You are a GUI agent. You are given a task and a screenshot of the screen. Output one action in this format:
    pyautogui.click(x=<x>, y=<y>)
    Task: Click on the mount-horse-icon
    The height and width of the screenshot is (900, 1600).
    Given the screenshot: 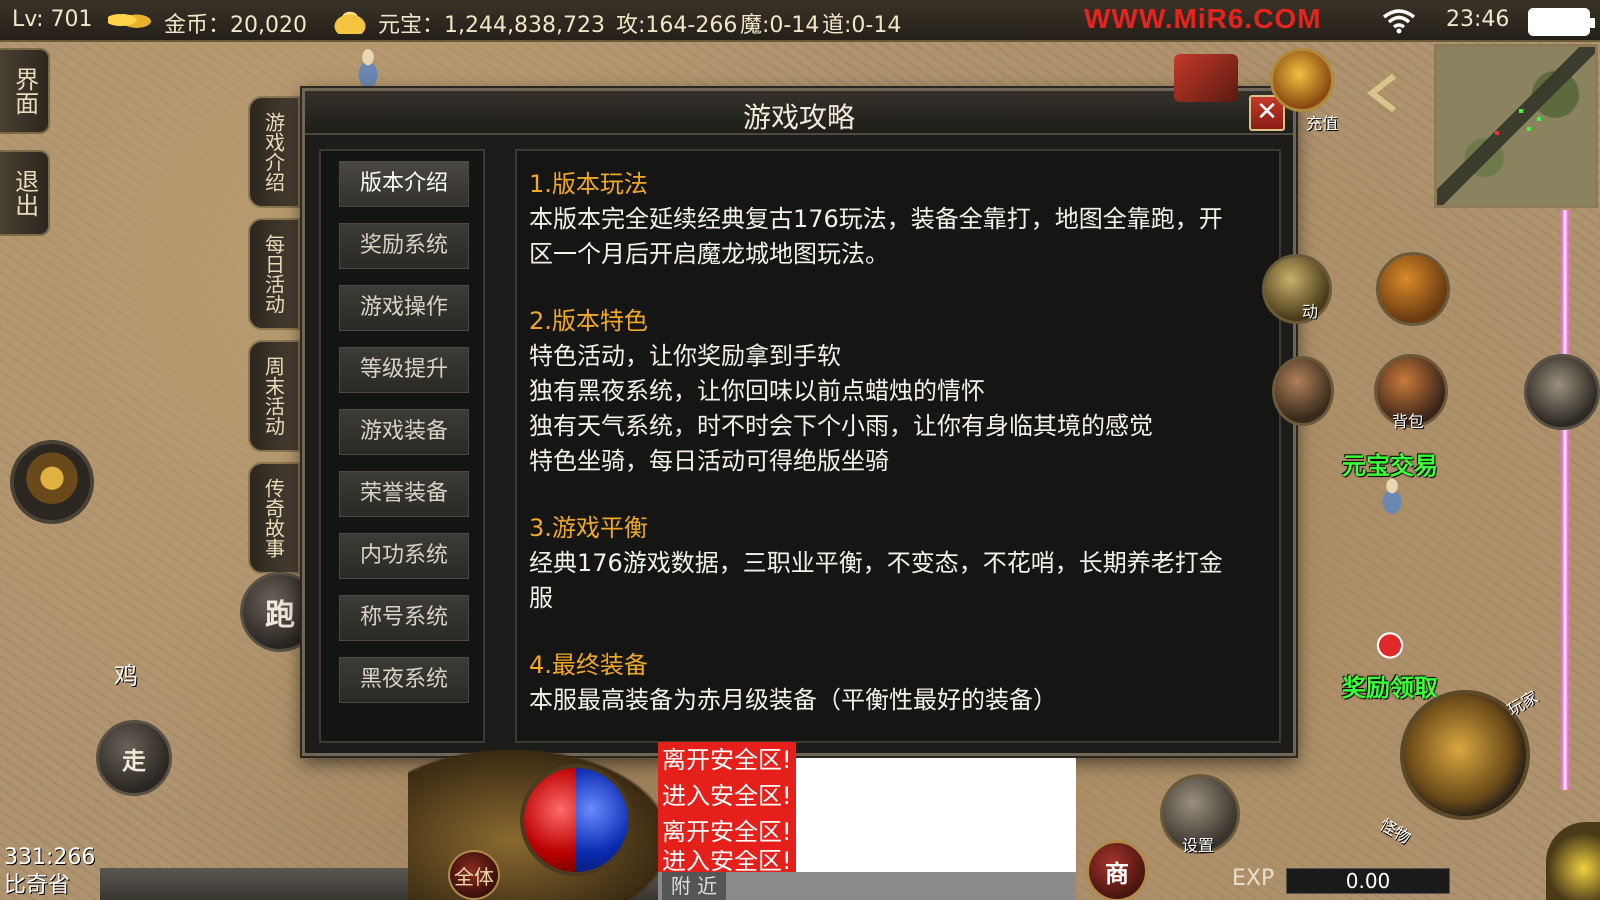 What is the action you would take?
    pyautogui.click(x=1413, y=289)
    